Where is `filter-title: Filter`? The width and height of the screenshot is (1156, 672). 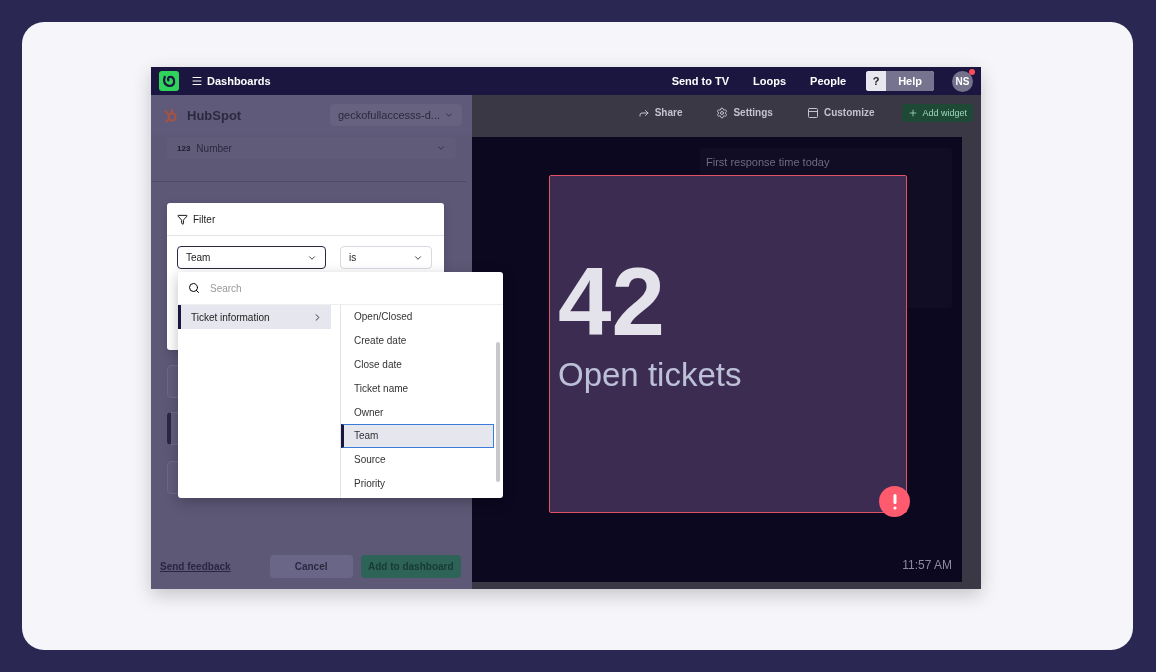
filter-title: Filter is located at coordinates (204, 219).